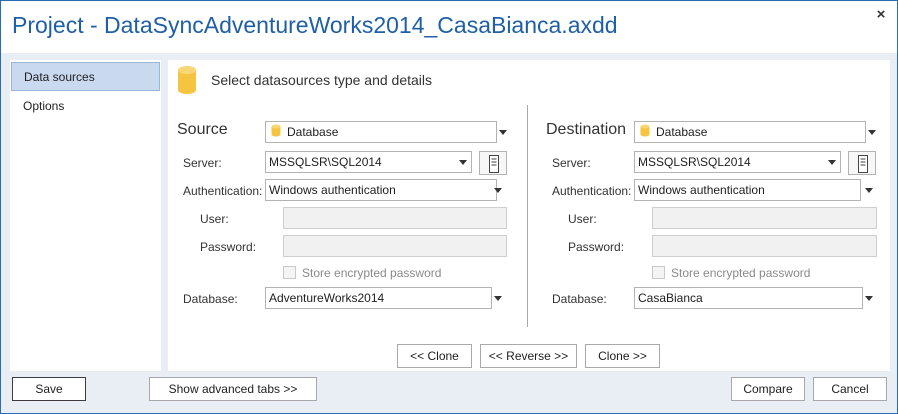 The width and height of the screenshot is (898, 414). I want to click on cancel-button: Cancel, so click(850, 389).